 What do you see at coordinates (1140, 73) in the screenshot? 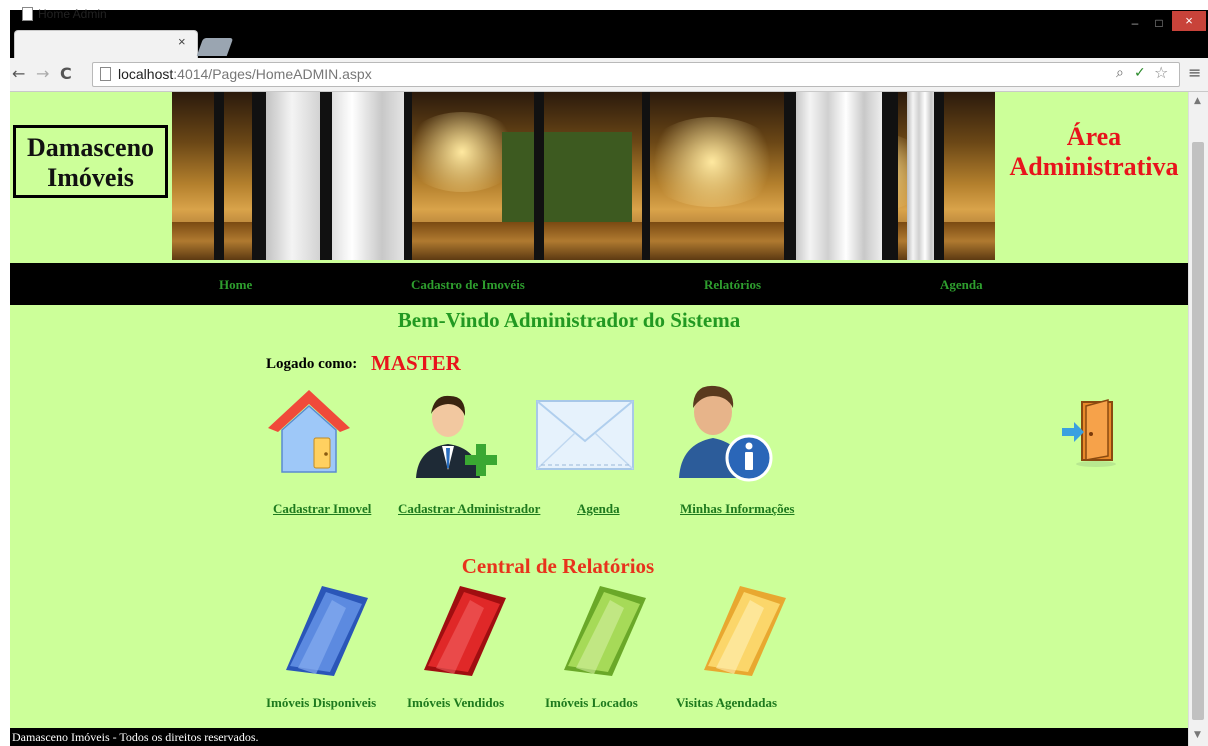
I see `extension-check-icon: ✓` at bounding box center [1140, 73].